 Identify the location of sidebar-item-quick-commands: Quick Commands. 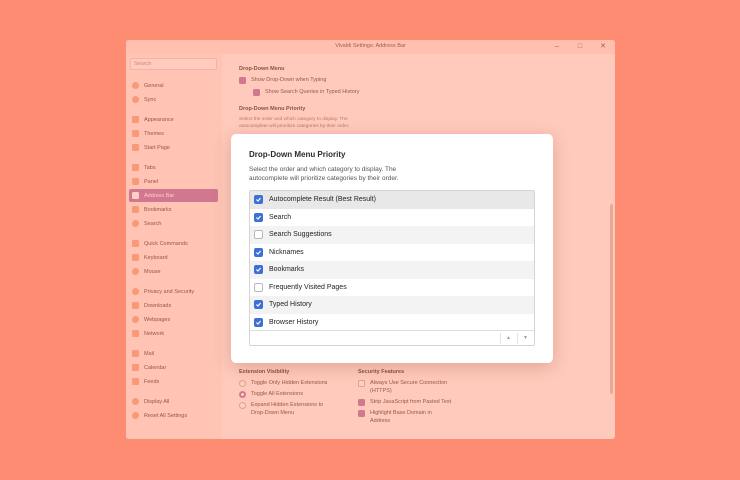
(173, 243).